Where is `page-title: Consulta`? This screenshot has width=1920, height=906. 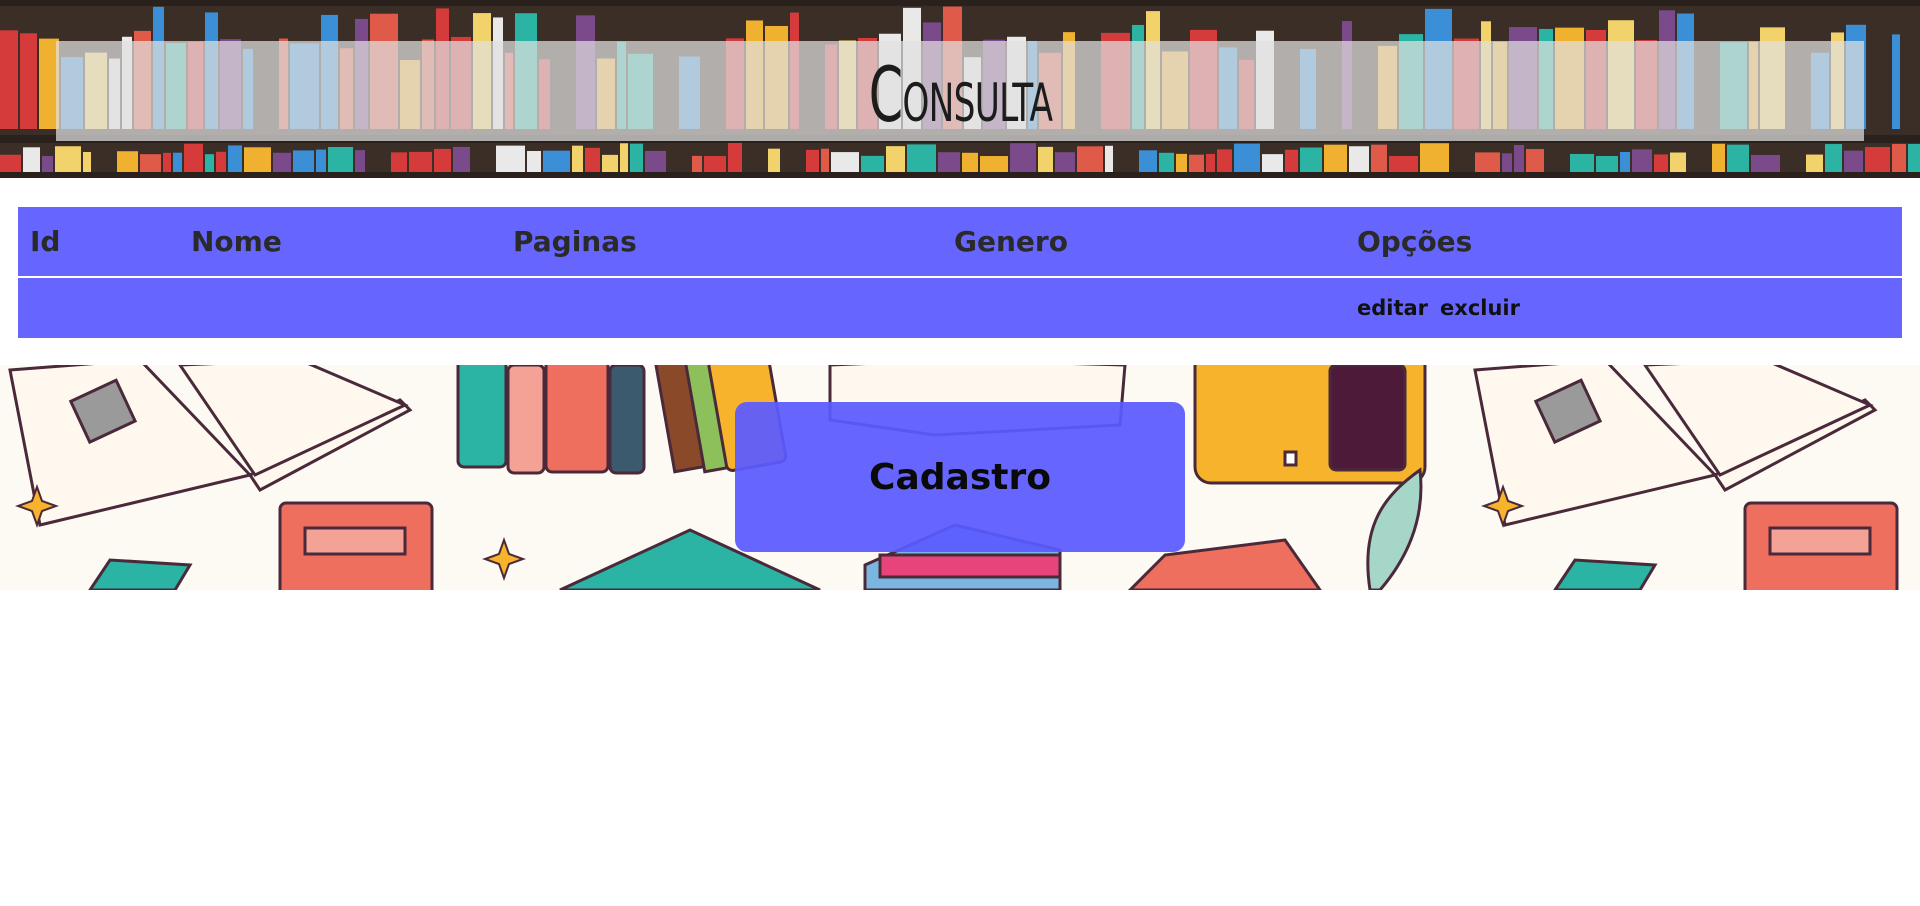 page-title: Consulta is located at coordinates (960, 94).